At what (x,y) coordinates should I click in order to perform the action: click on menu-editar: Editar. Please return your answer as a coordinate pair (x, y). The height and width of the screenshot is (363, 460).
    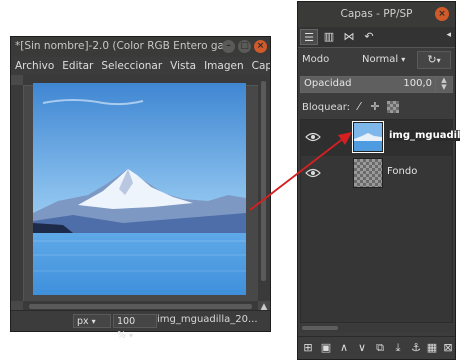
    Looking at the image, I should click on (77, 66).